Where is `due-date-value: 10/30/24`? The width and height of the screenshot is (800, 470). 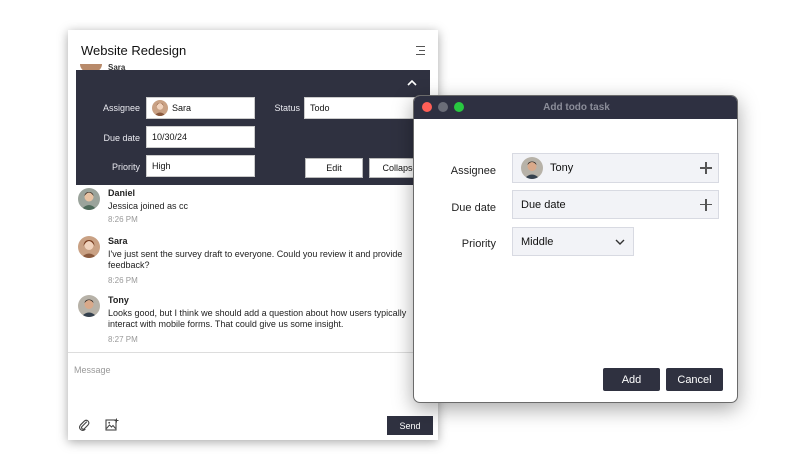
due-date-value: 10/30/24 is located at coordinates (170, 137).